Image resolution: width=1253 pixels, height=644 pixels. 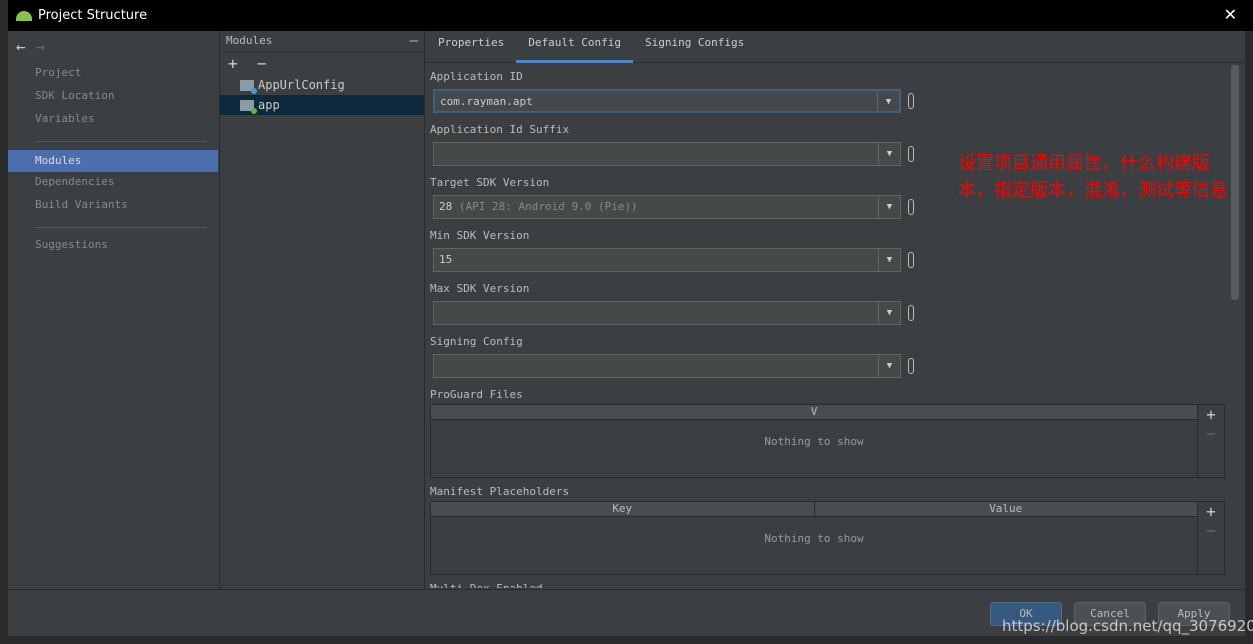 What do you see at coordinates (113, 73) in the screenshot?
I see `sidebar-item-project: Project` at bounding box center [113, 73].